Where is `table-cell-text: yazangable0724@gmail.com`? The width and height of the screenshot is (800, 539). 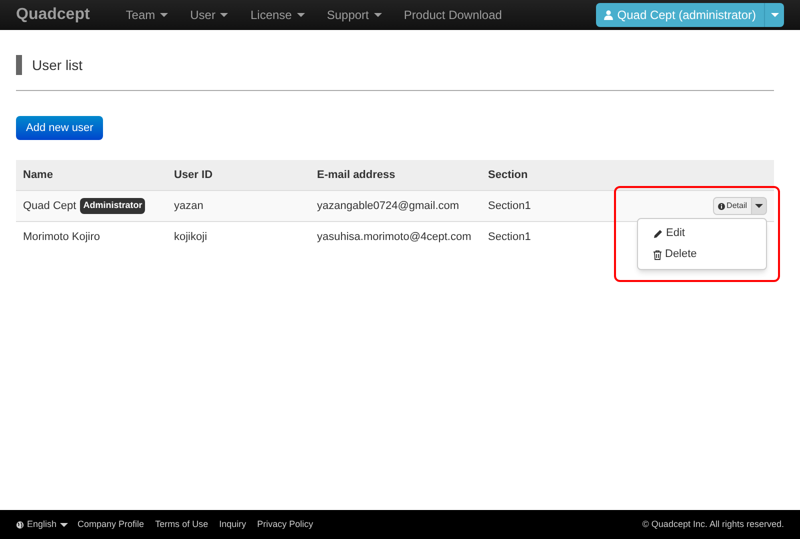 table-cell-text: yazangable0724@gmail.com is located at coordinates (388, 206).